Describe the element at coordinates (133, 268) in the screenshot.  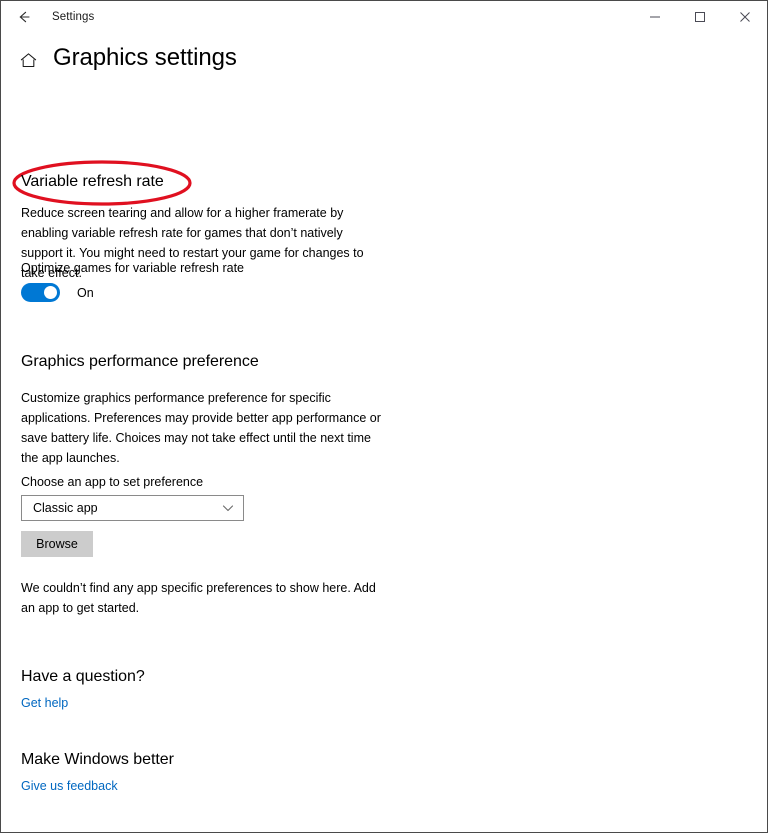
I see `vrr-toggle-label: Optimize games for variable refresh rate` at that location.